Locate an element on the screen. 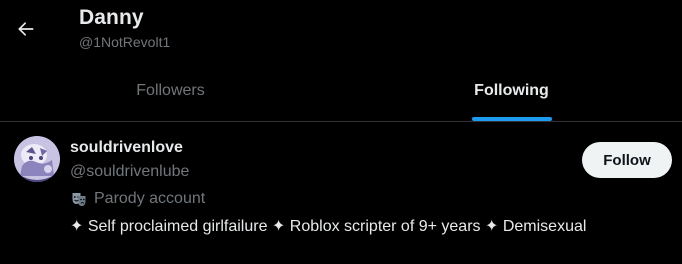  tab-following: Following is located at coordinates (511, 91).